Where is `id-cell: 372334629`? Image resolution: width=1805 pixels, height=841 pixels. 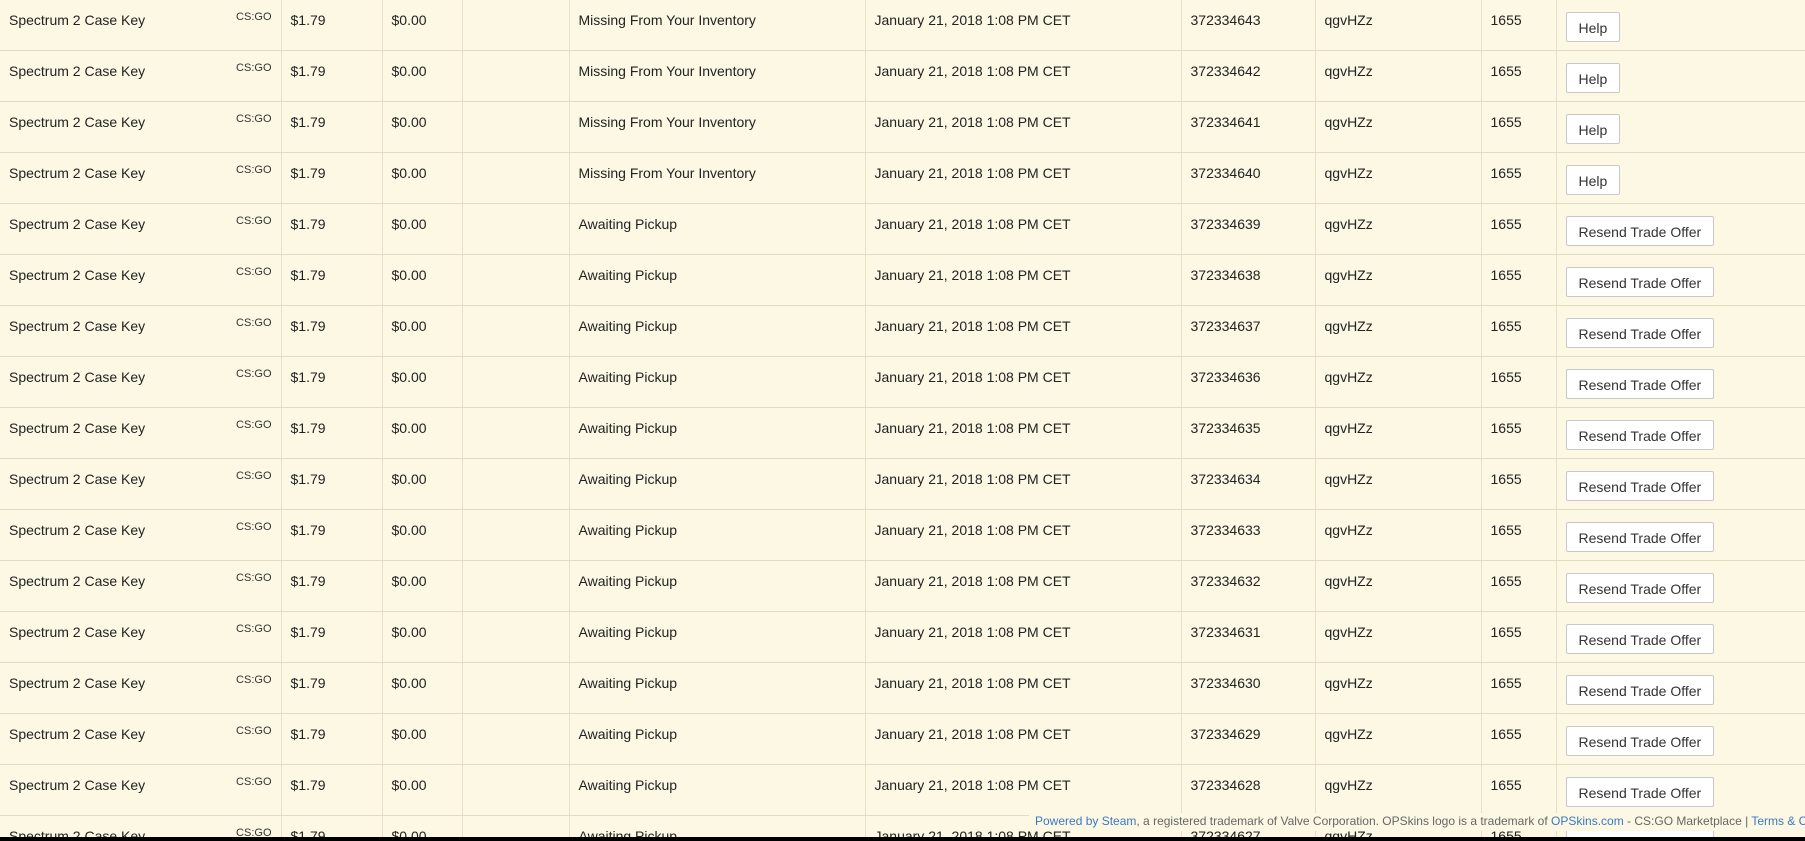 id-cell: 372334629 is located at coordinates (1248, 739).